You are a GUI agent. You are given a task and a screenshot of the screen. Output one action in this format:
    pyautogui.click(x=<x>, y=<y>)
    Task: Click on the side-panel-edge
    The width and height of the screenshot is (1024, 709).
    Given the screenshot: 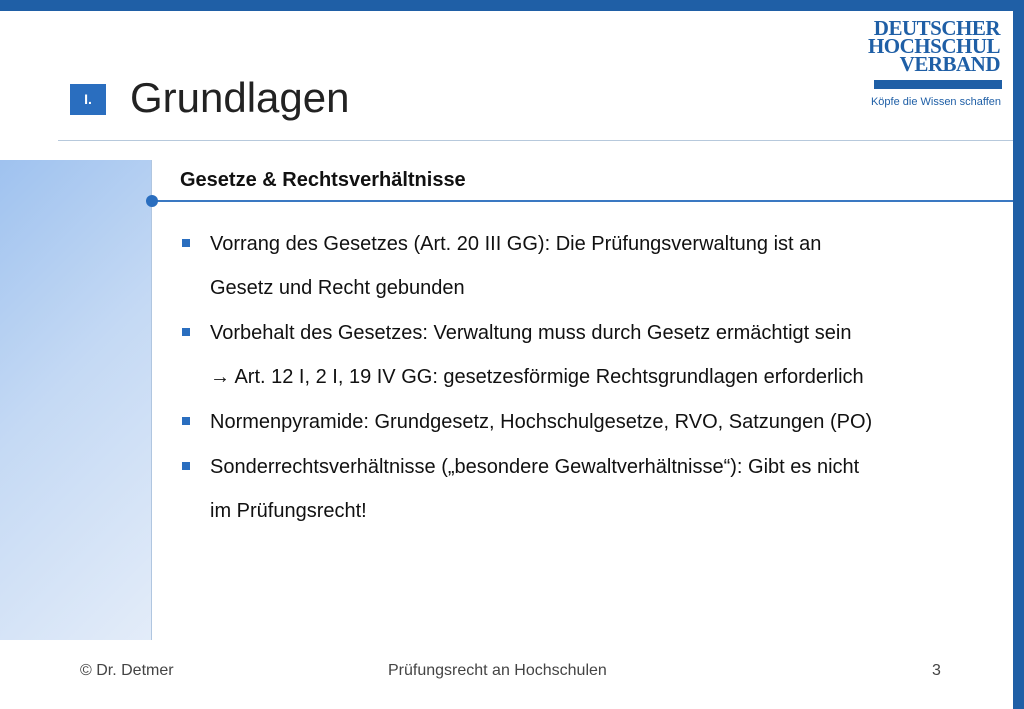 What is the action you would take?
    pyautogui.click(x=151, y=400)
    